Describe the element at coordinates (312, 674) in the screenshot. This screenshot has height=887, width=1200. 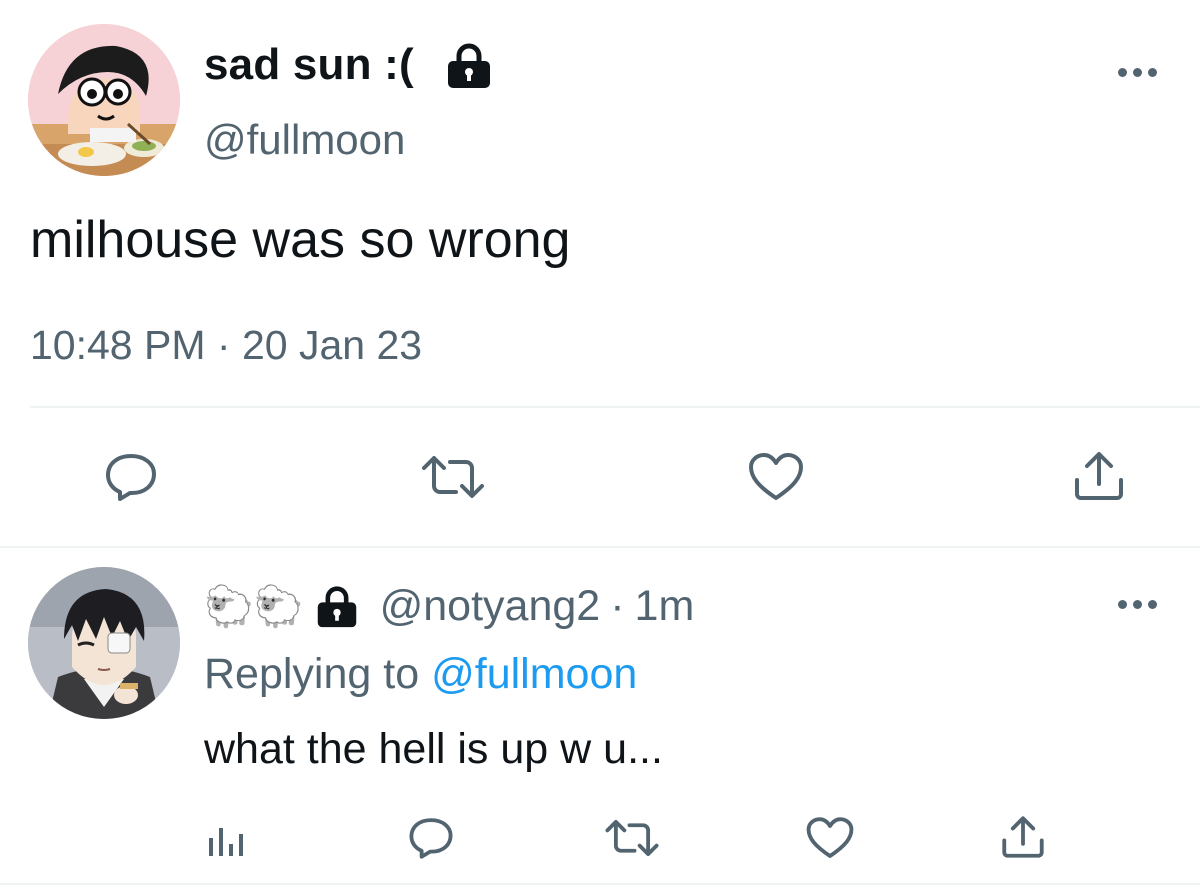
I see `replying-to-label: Replying to` at that location.